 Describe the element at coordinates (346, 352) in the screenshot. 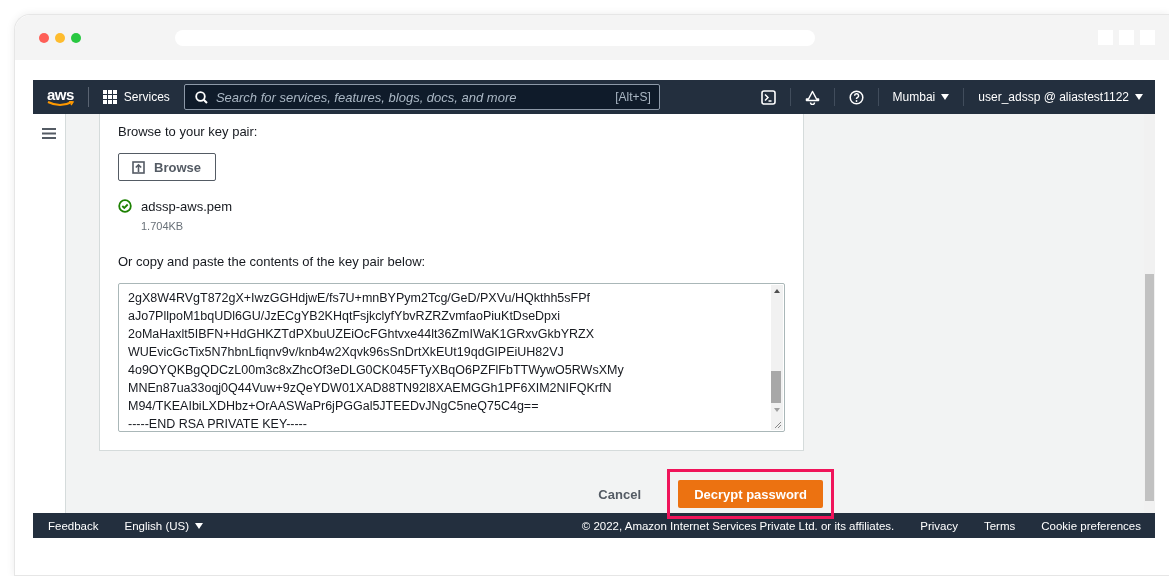

I see `key-text-line: WUEvicGcTix5N7hbnLfiqnv9v/knb4w2Xqvk96sSnDrtXkEUt19qdGIPEiUH82VJ` at that location.